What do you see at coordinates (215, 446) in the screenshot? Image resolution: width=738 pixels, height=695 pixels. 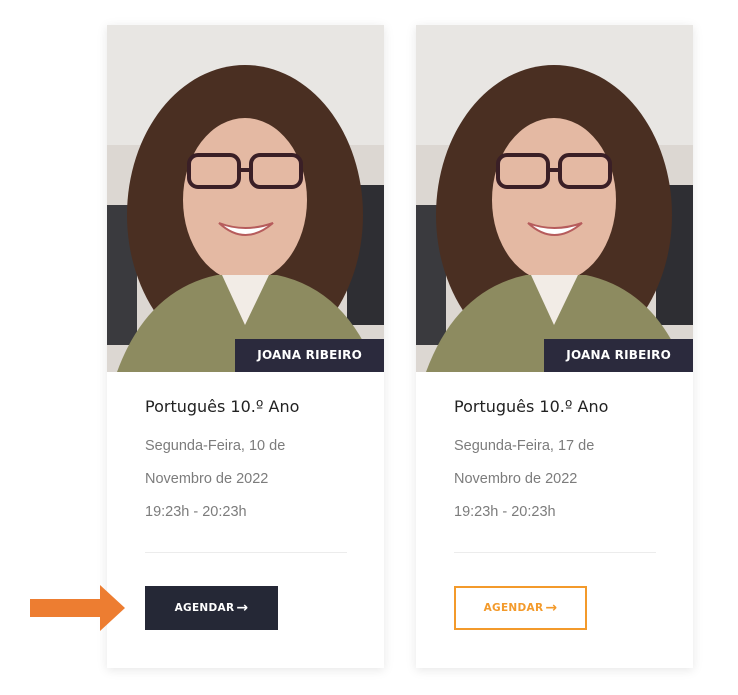 I see `session-date-line-1: Segunda-Feira, 10 de` at bounding box center [215, 446].